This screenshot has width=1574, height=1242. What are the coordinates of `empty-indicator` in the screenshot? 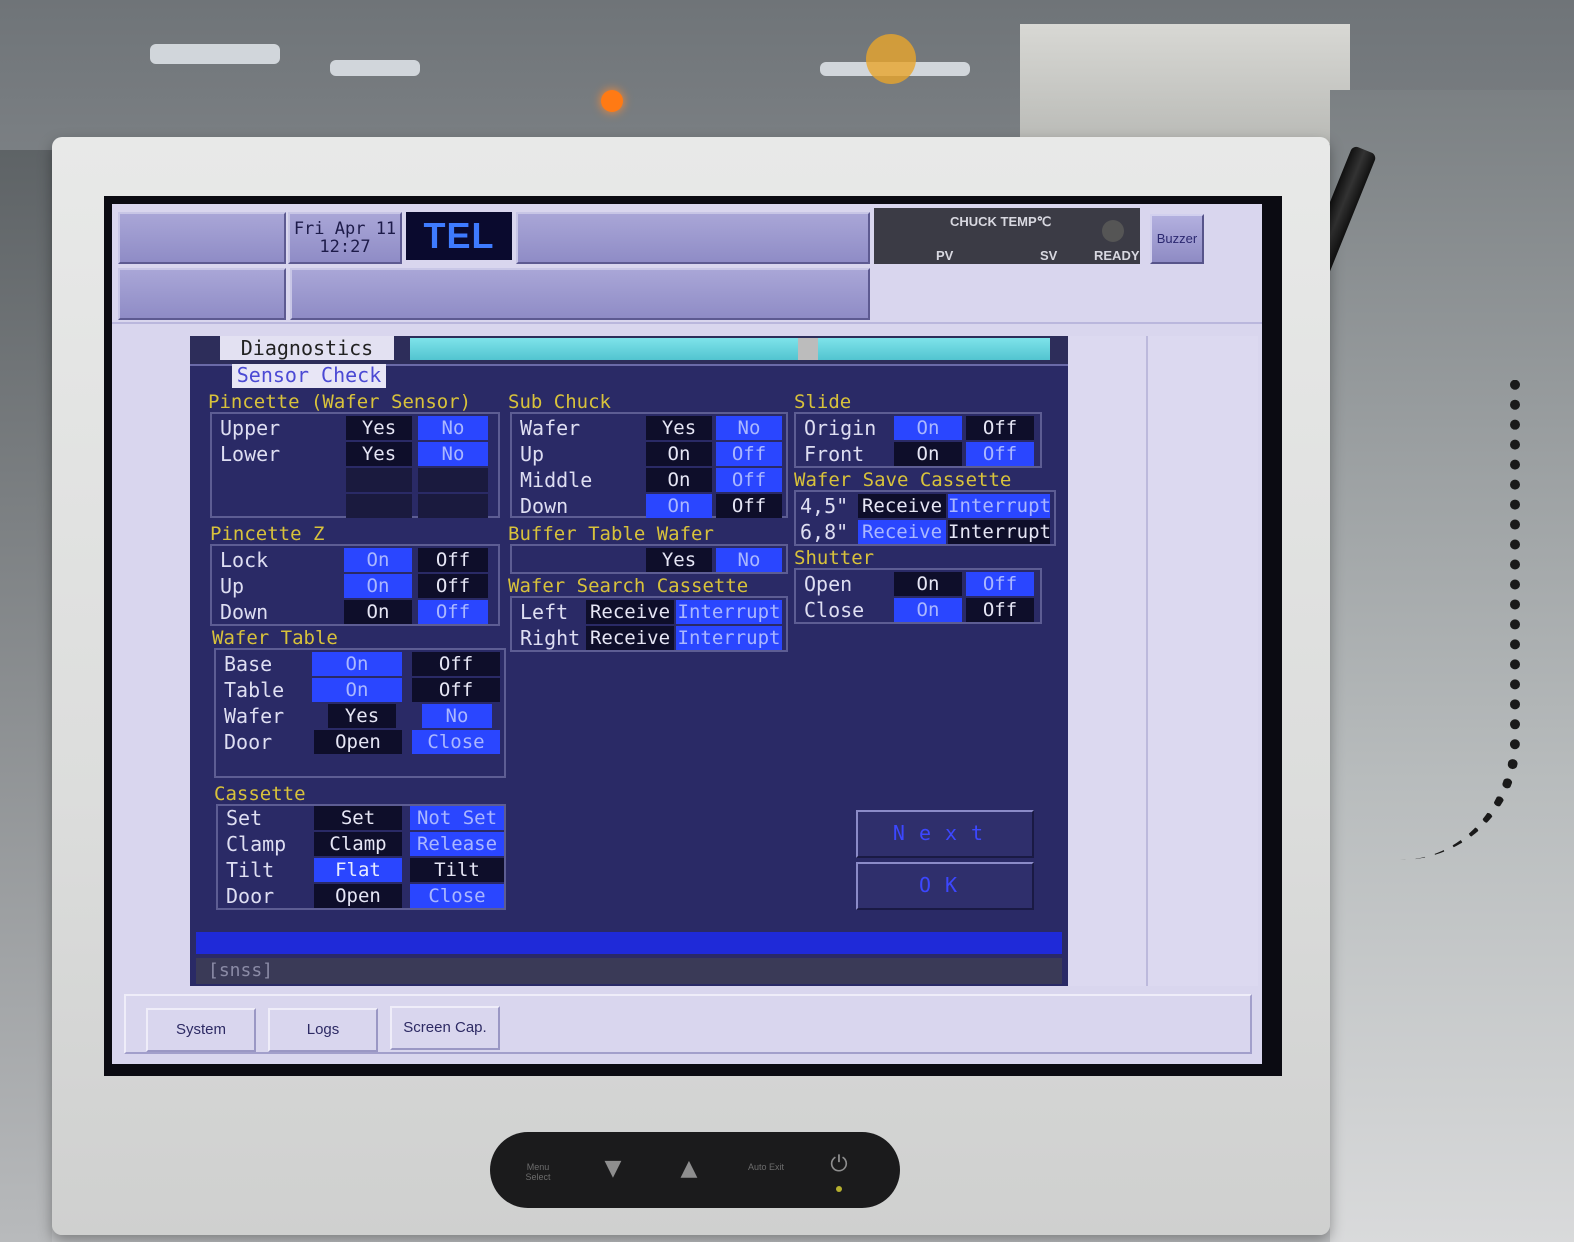 It's located at (453, 506).